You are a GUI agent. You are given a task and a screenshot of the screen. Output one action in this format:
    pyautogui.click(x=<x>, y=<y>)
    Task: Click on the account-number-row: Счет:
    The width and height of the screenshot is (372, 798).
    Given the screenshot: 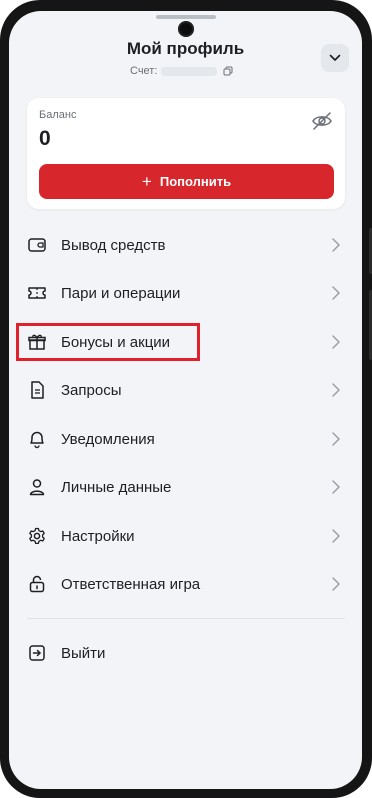 What is the action you would take?
    pyautogui.click(x=181, y=71)
    